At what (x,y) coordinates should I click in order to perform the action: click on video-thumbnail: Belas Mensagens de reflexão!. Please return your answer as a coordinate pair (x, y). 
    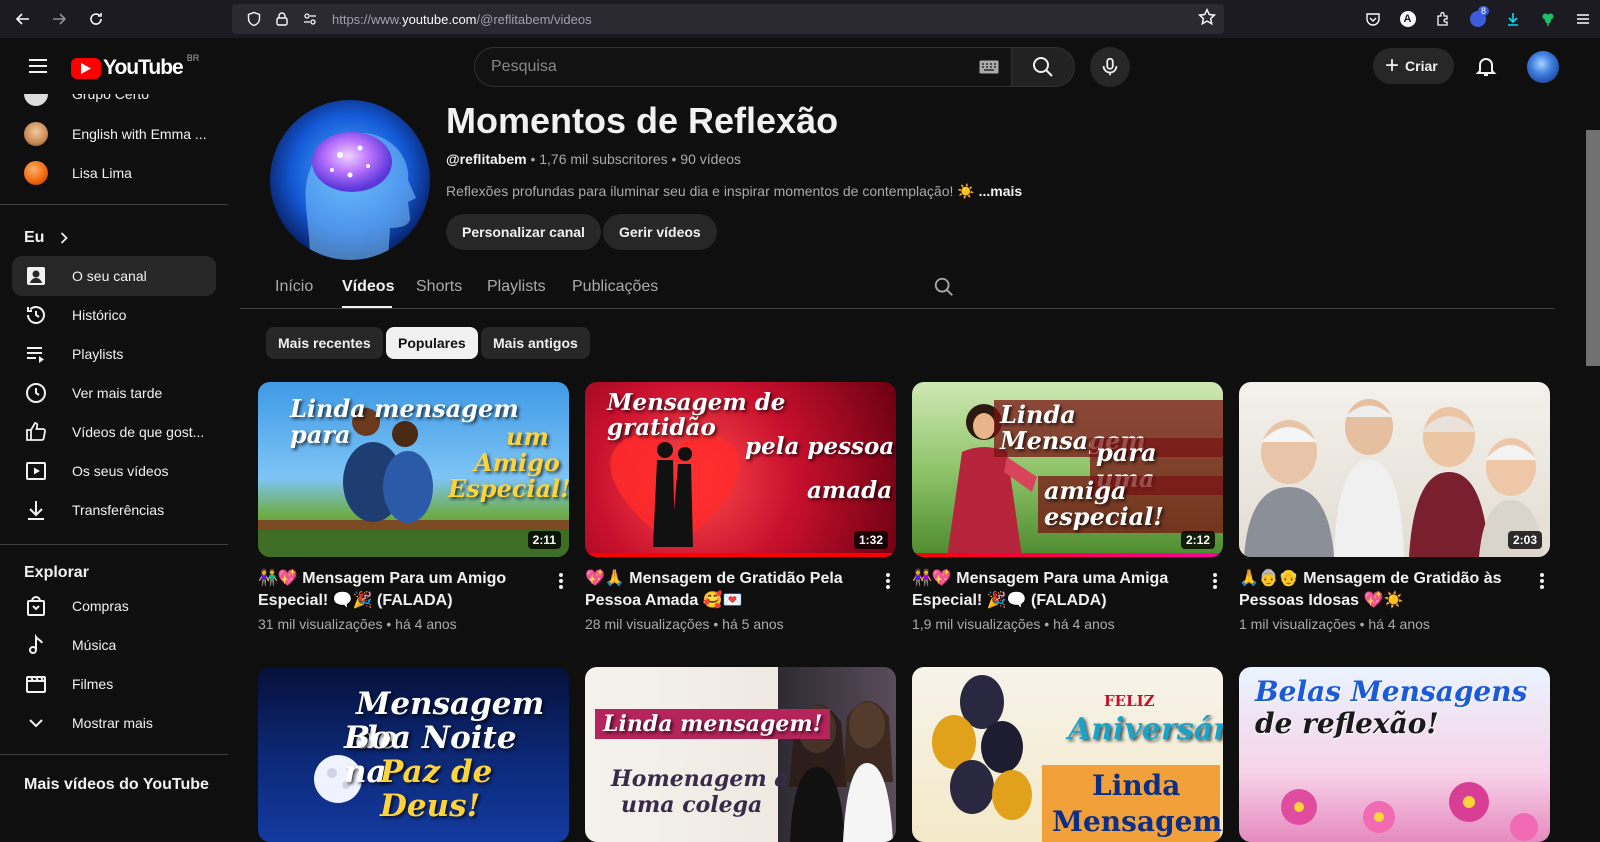
    Looking at the image, I should click on (1394, 754).